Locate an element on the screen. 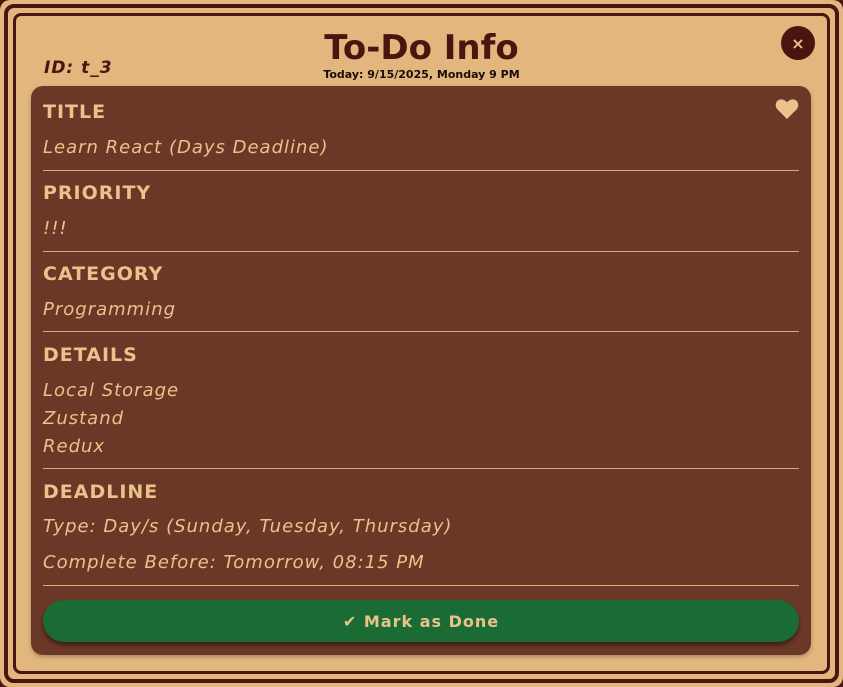 This screenshot has width=843, height=687. category-value: Programming is located at coordinates (110, 309).